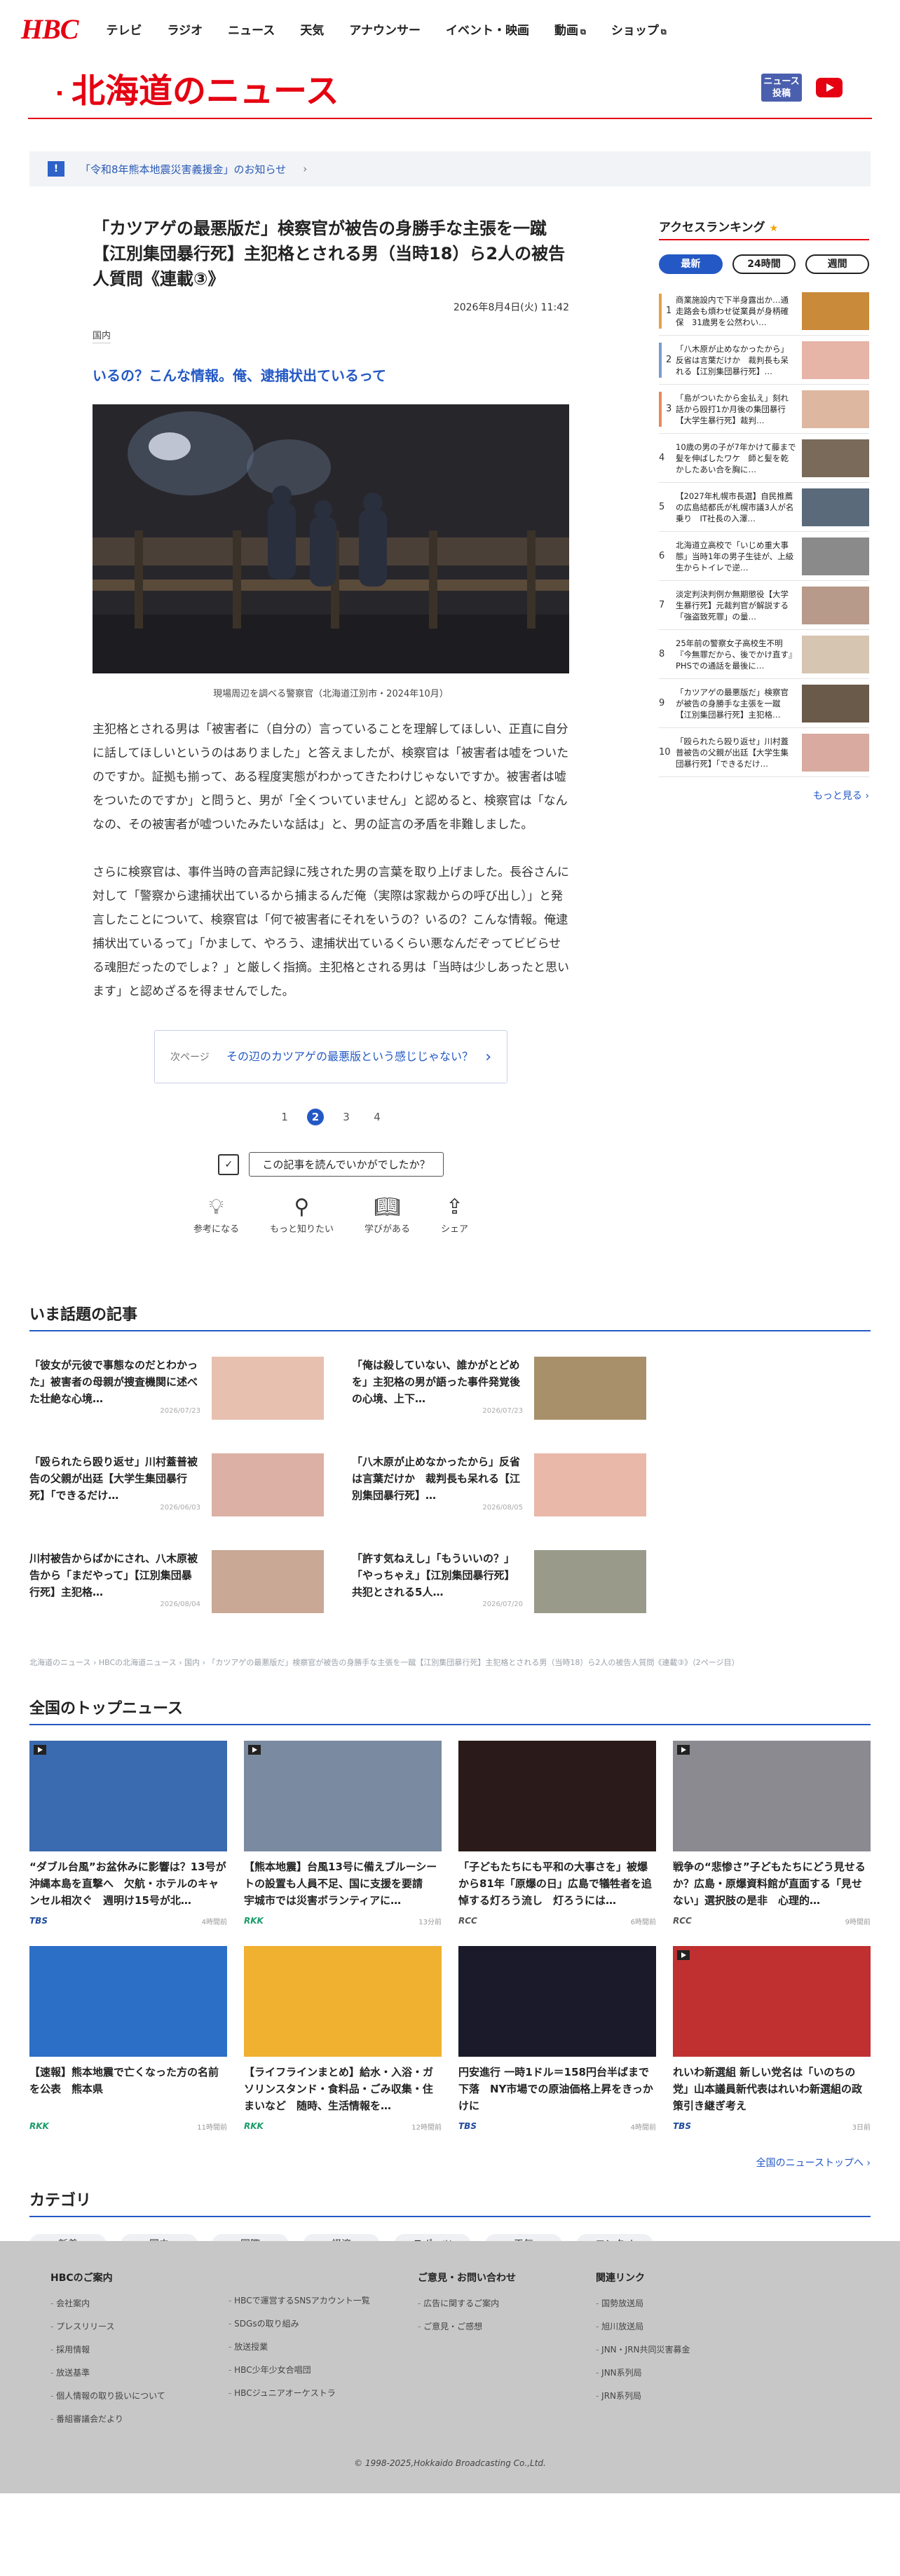  What do you see at coordinates (511, 308) in the screenshot?
I see `article-date: 2026年8月4日(火) 11:42` at bounding box center [511, 308].